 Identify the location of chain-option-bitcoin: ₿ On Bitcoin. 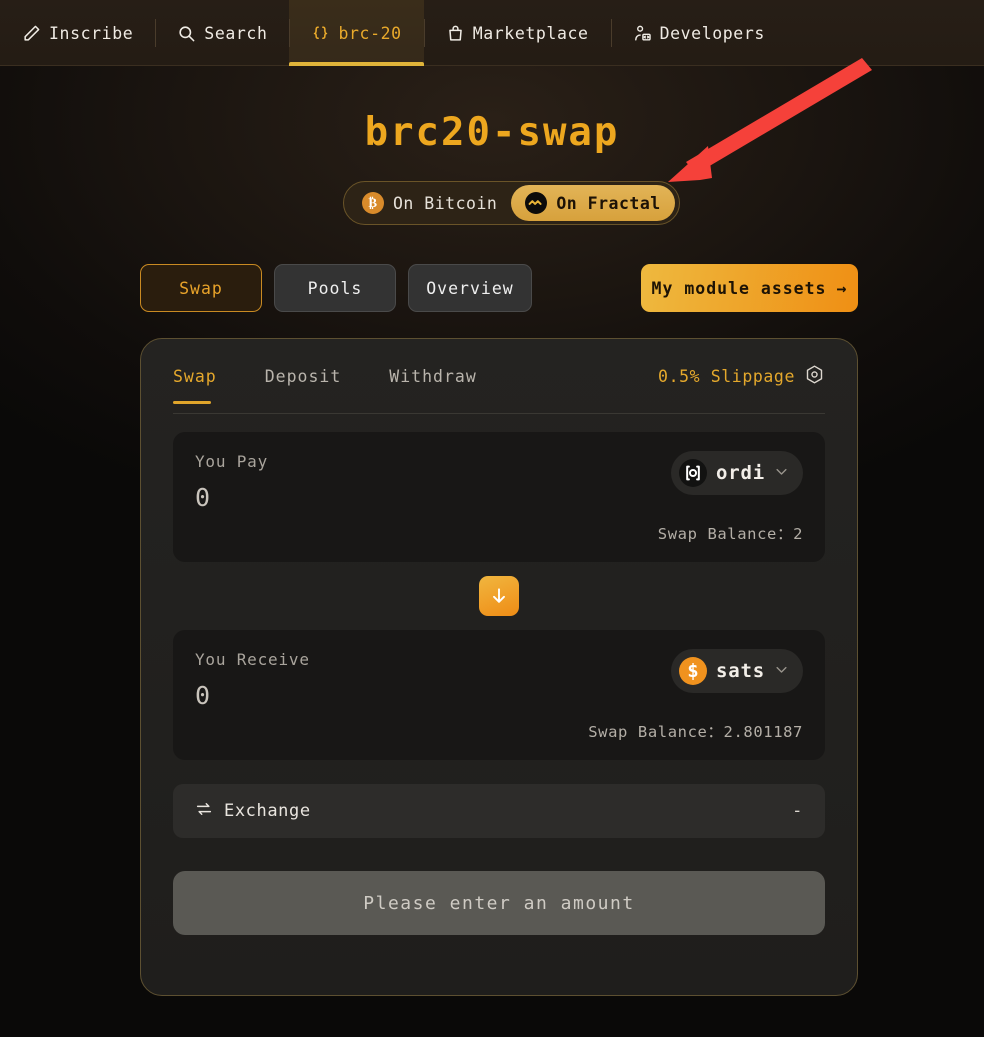
(429, 203).